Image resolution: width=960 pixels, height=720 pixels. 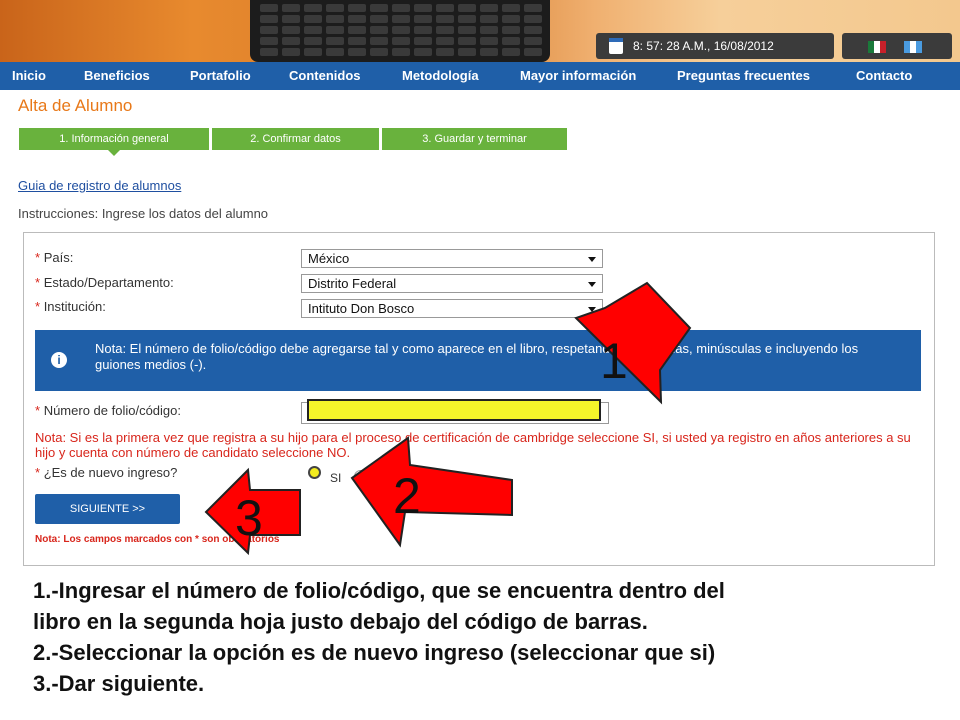 I want to click on nav-beneficios: Beneficios, so click(x=117, y=75).